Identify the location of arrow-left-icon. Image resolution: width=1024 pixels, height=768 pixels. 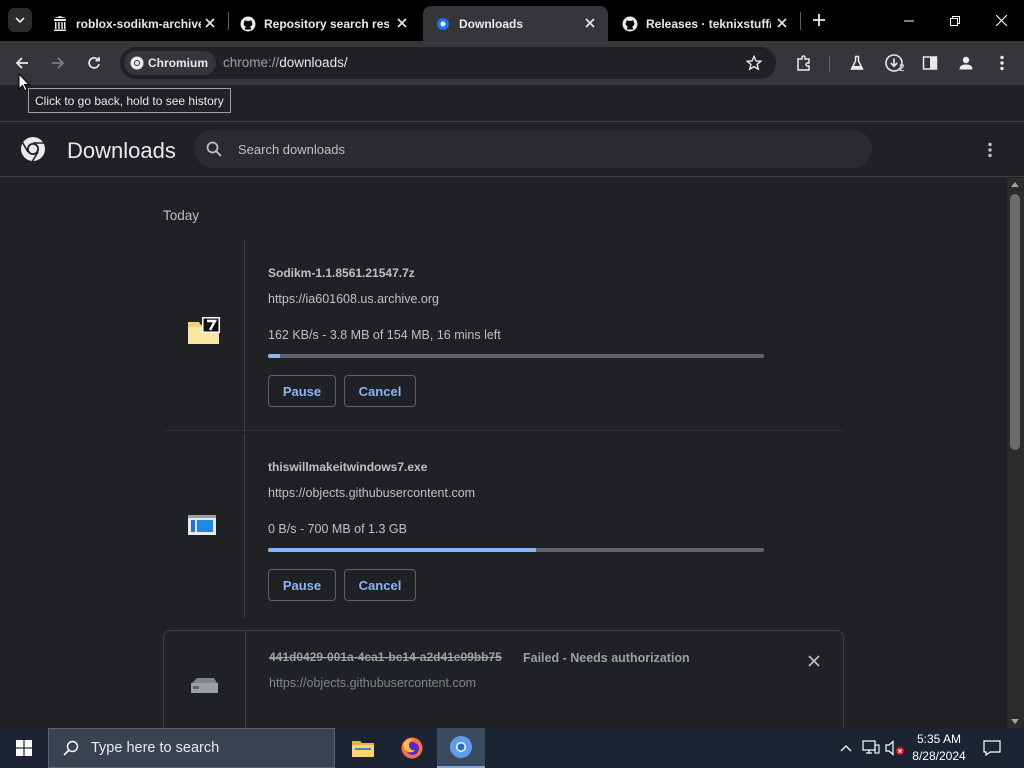
(21, 63).